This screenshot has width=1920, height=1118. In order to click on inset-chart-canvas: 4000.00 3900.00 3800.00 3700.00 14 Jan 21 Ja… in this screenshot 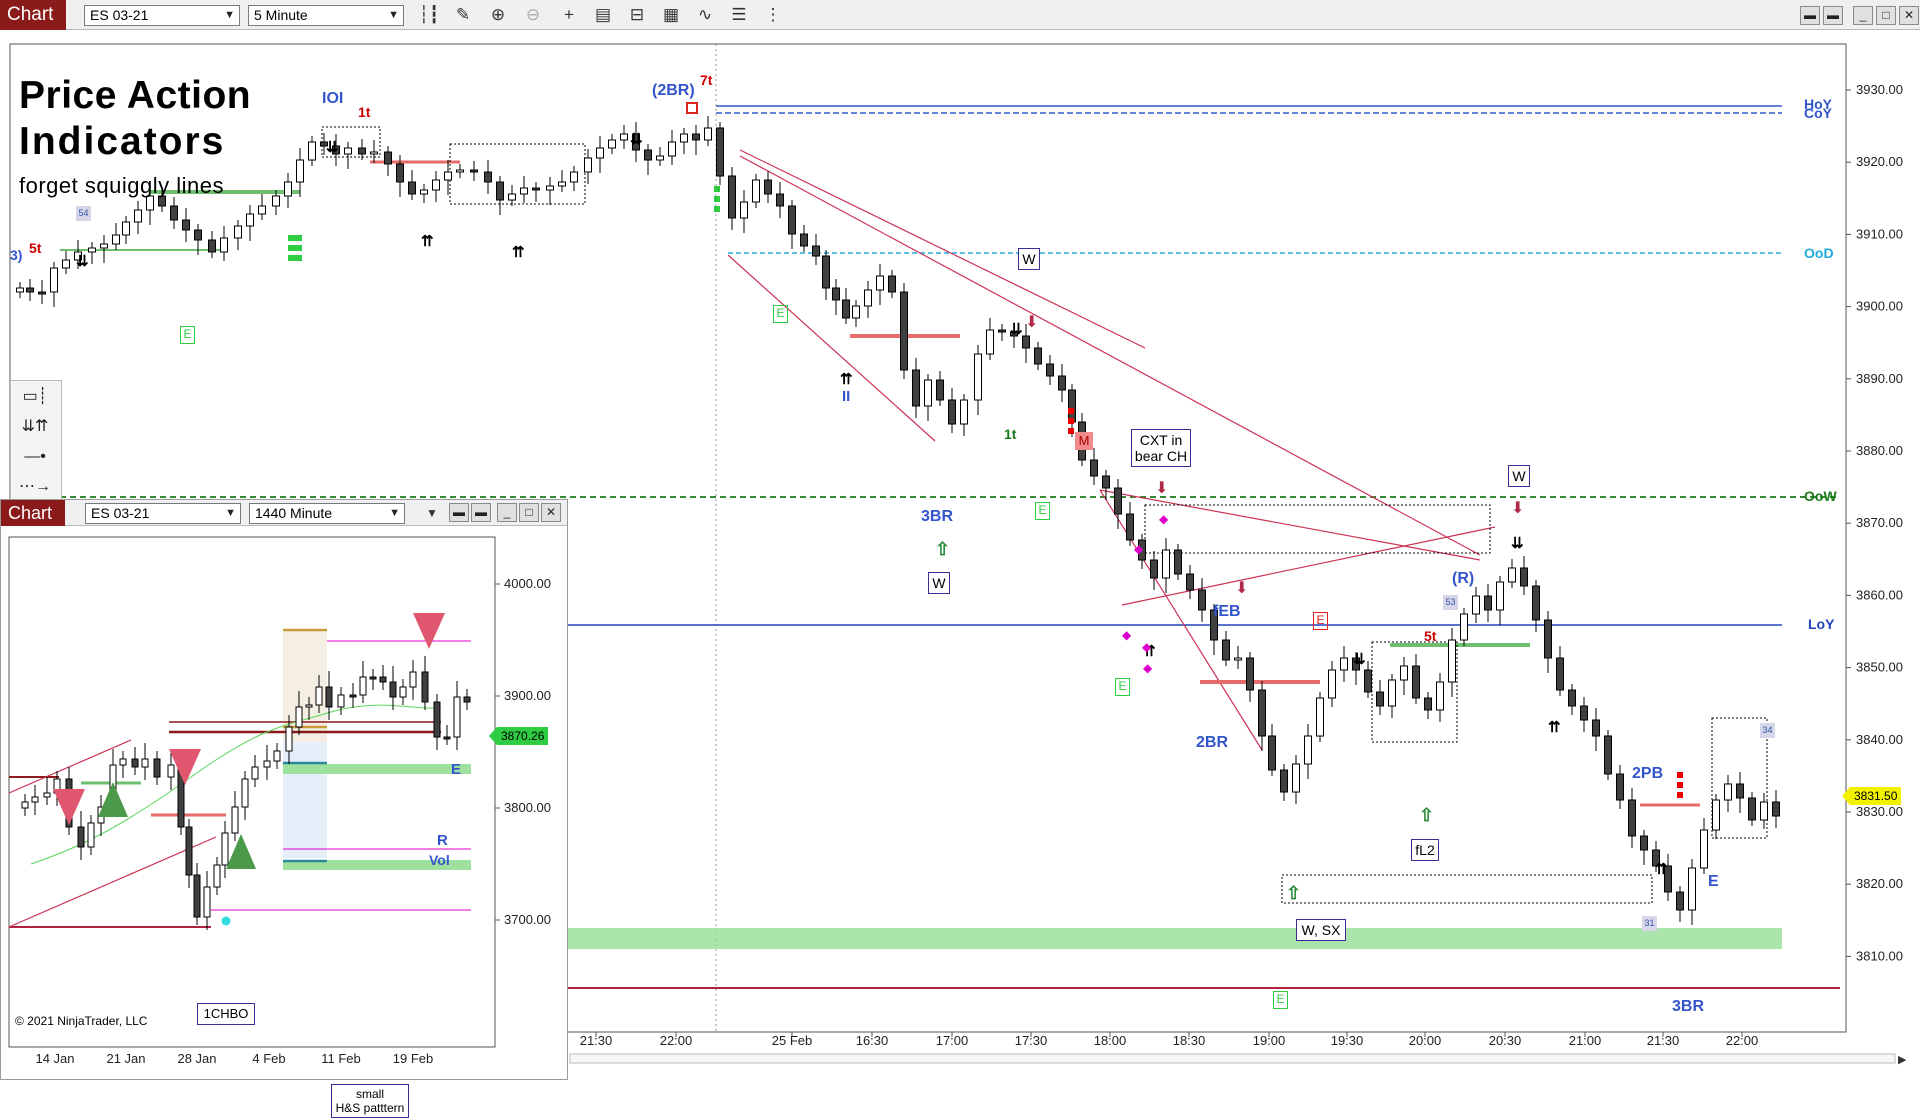, I will do `click(284, 803)`.